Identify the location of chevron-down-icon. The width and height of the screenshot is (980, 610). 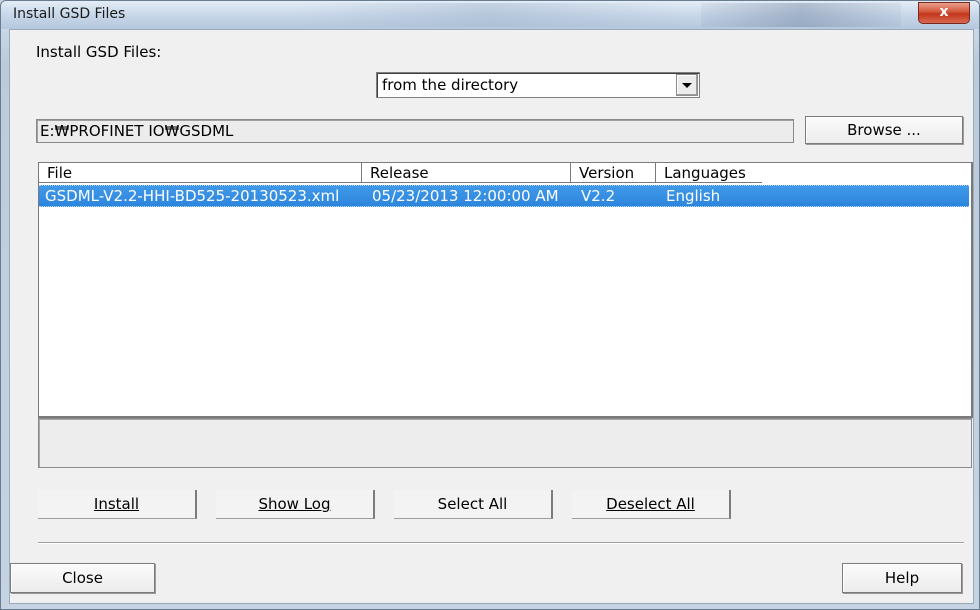
(687, 85).